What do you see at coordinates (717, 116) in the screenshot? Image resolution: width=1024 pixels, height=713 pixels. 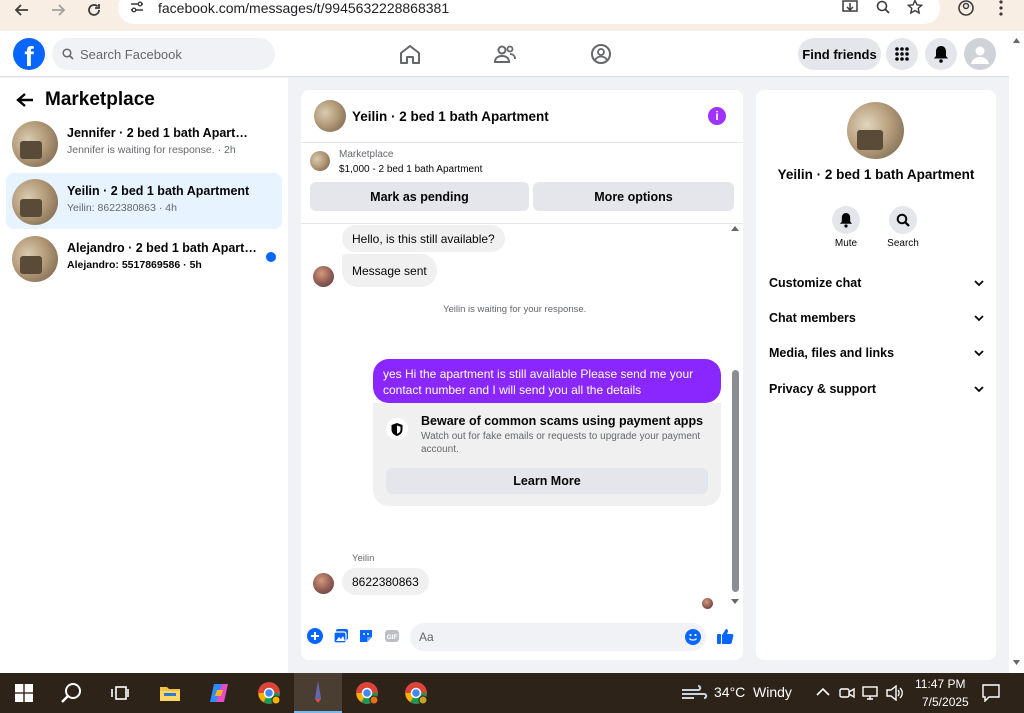 I see `info-icon: i` at bounding box center [717, 116].